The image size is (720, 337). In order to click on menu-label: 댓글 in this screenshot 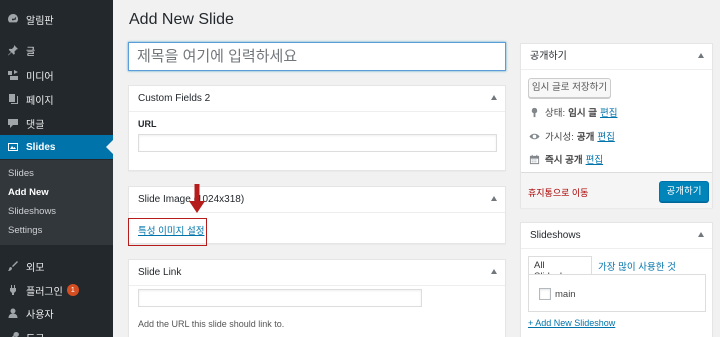, I will do `click(35, 125)`.